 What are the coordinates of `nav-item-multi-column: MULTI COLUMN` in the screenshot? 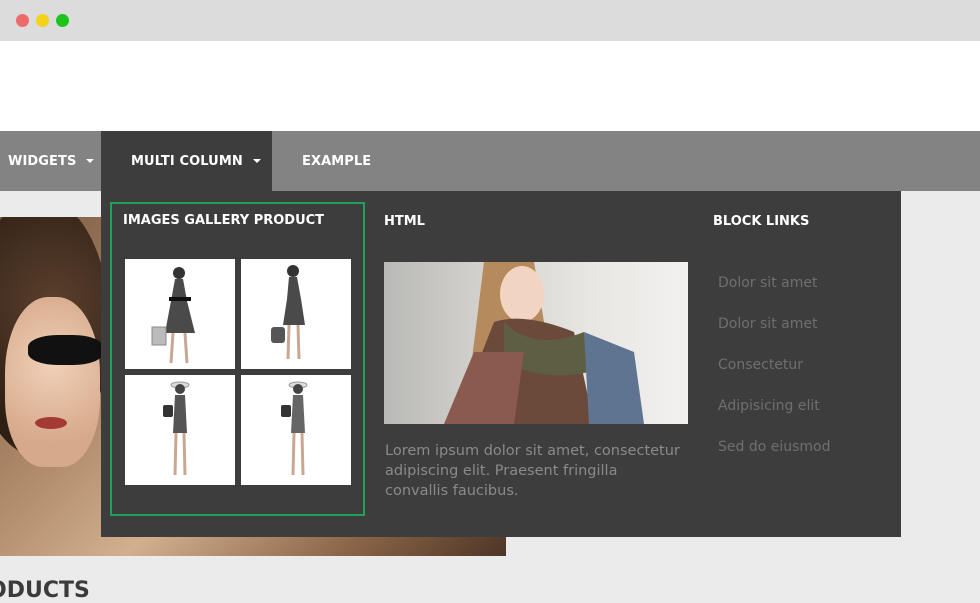 It's located at (186, 161).